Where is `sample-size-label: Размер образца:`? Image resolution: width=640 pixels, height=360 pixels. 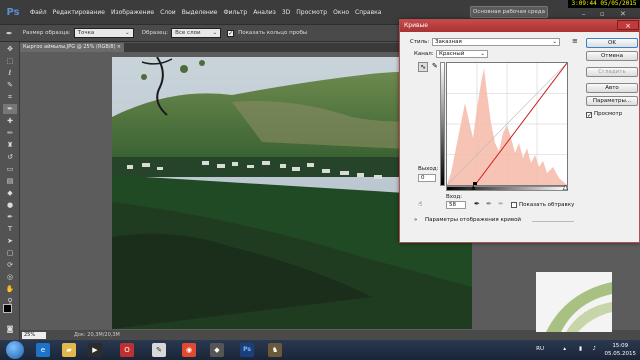 sample-size-label: Размер образца: is located at coordinates (46, 33).